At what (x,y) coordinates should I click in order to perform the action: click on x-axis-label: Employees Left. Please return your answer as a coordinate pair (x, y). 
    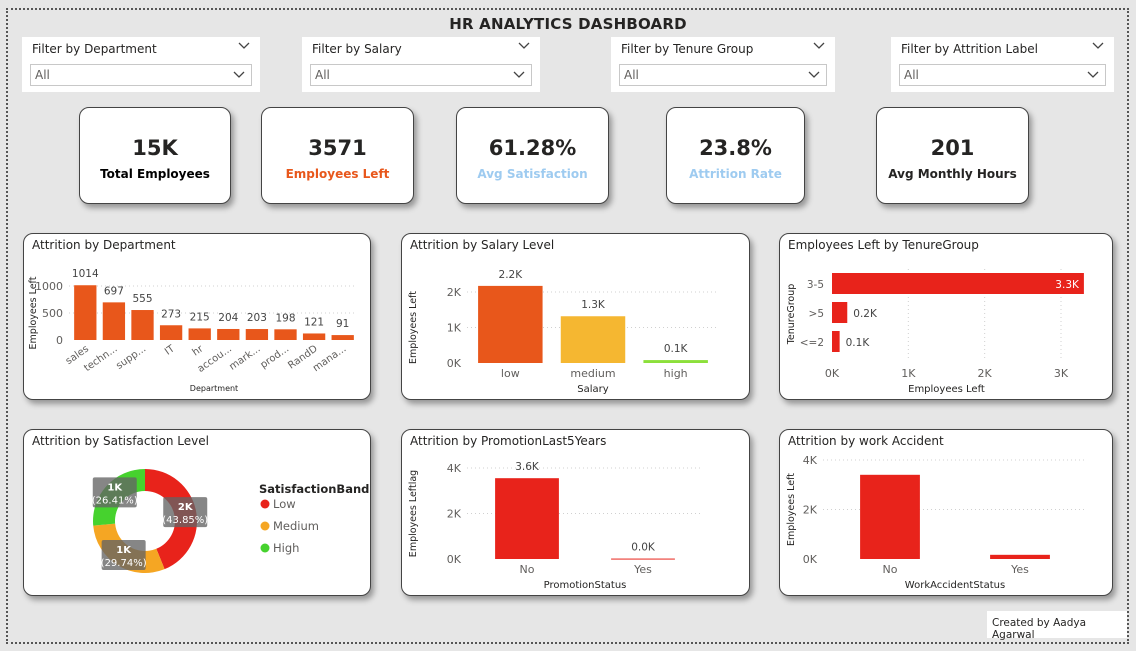
    Looking at the image, I should click on (946, 389).